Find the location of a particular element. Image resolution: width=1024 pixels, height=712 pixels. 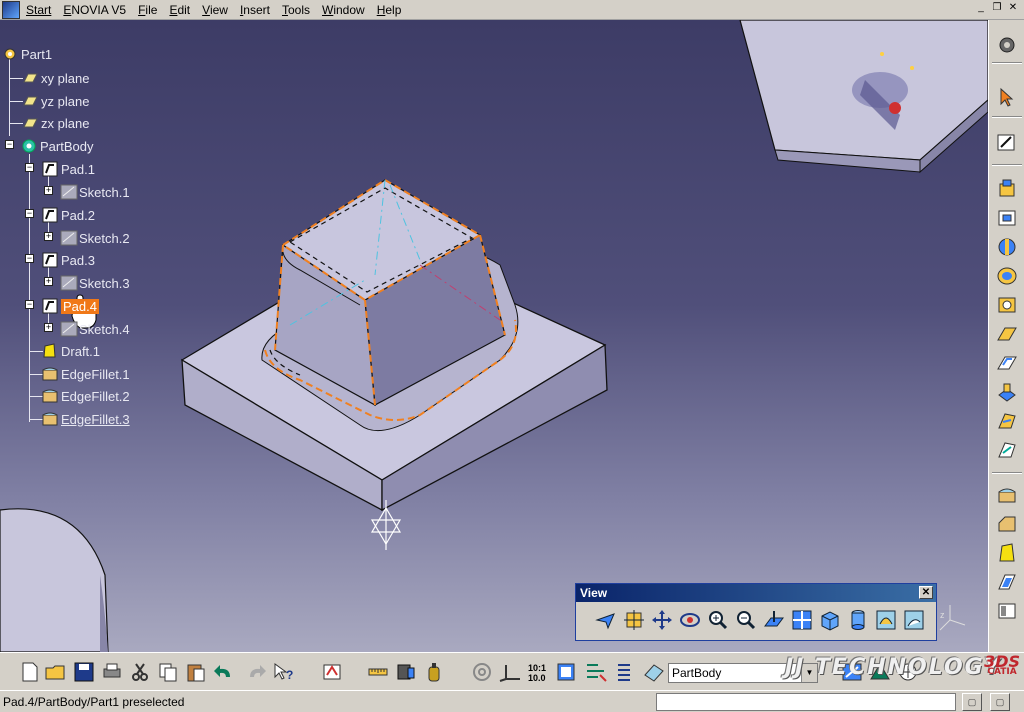

tree-label: EdgeFillet.1 is located at coordinates (95, 374).